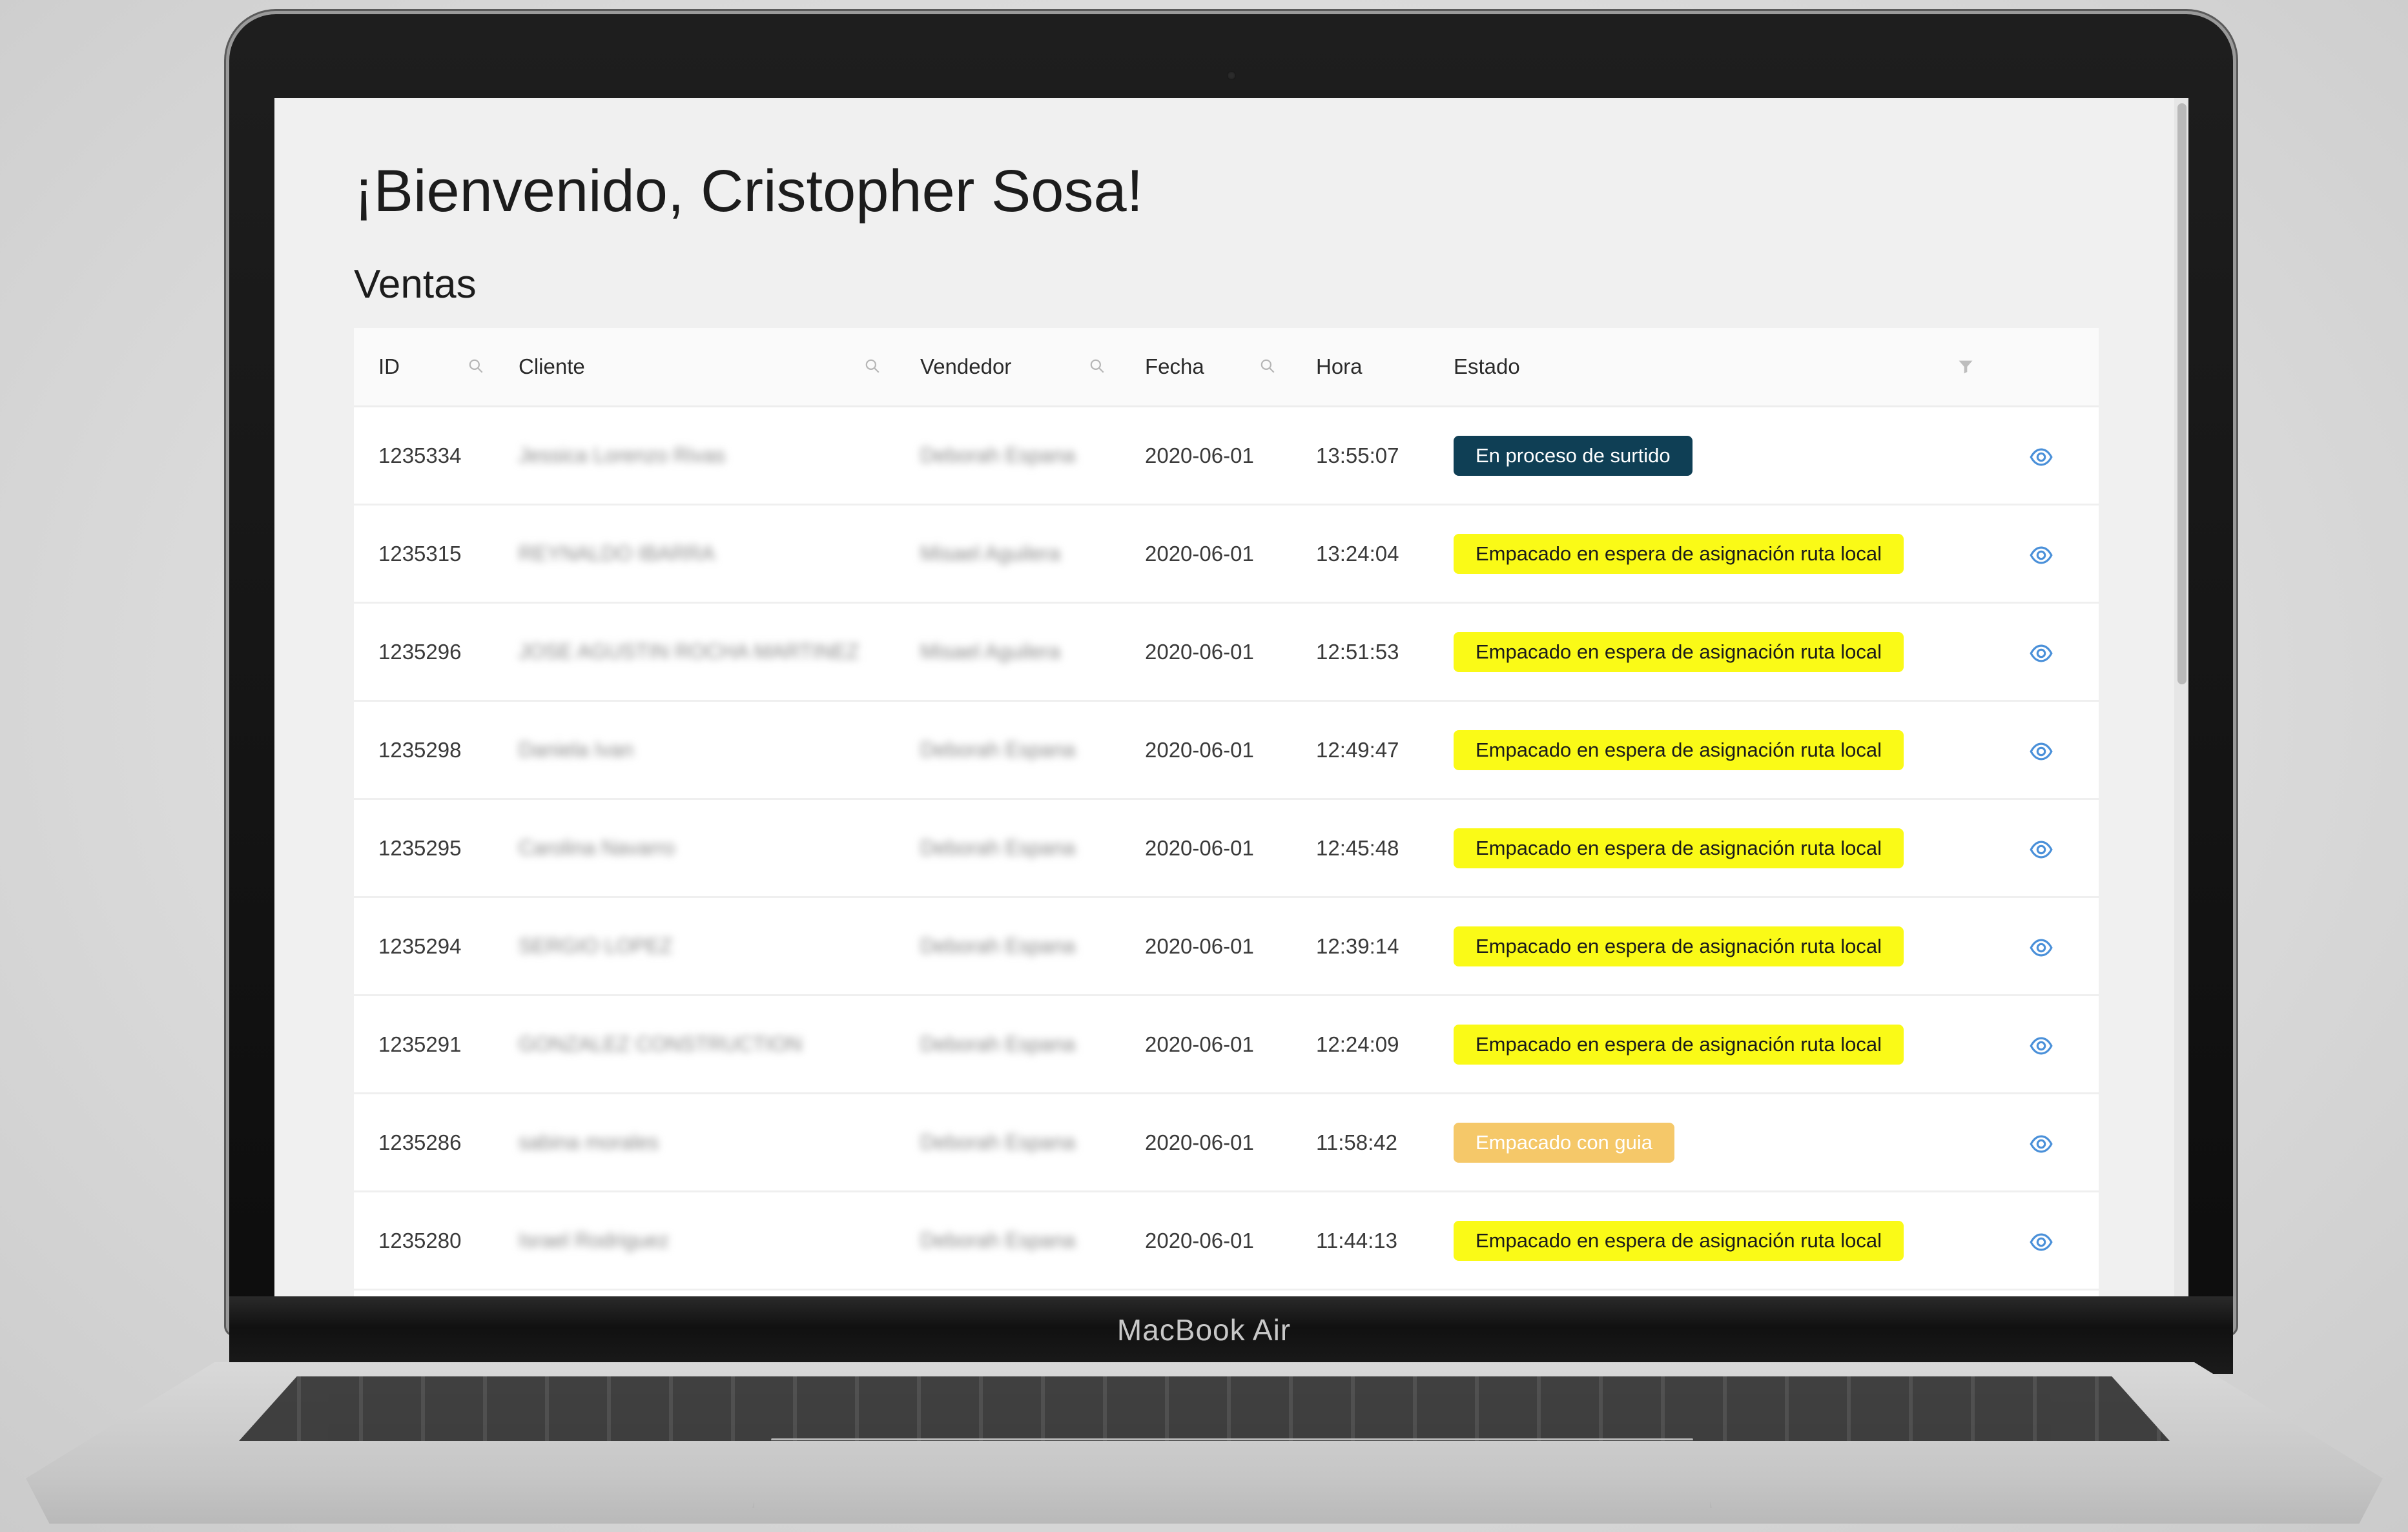 The image size is (2408, 1532). Describe the element at coordinates (1358, 652) in the screenshot. I see `cell-hora: 12:51:53` at that location.